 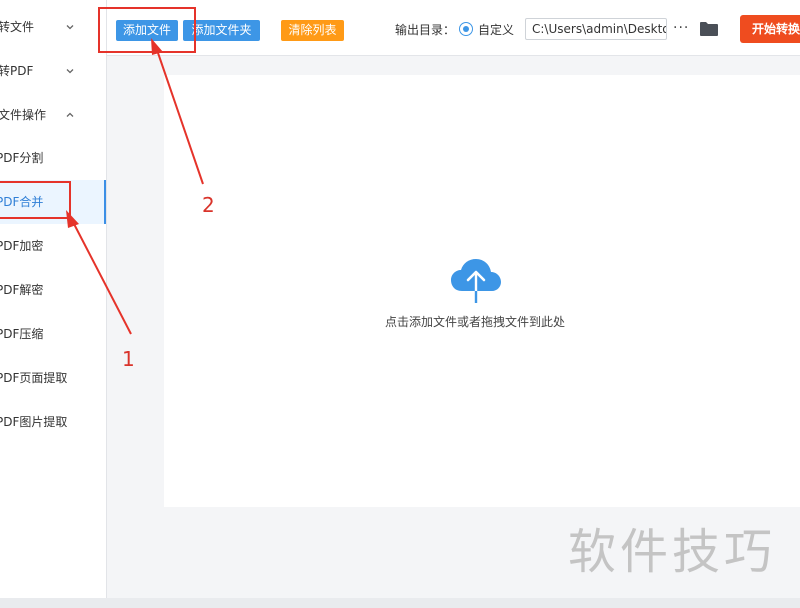 What do you see at coordinates (53, 290) in the screenshot?
I see `sidebar-item-pdf-decrypt: PDF解密` at bounding box center [53, 290].